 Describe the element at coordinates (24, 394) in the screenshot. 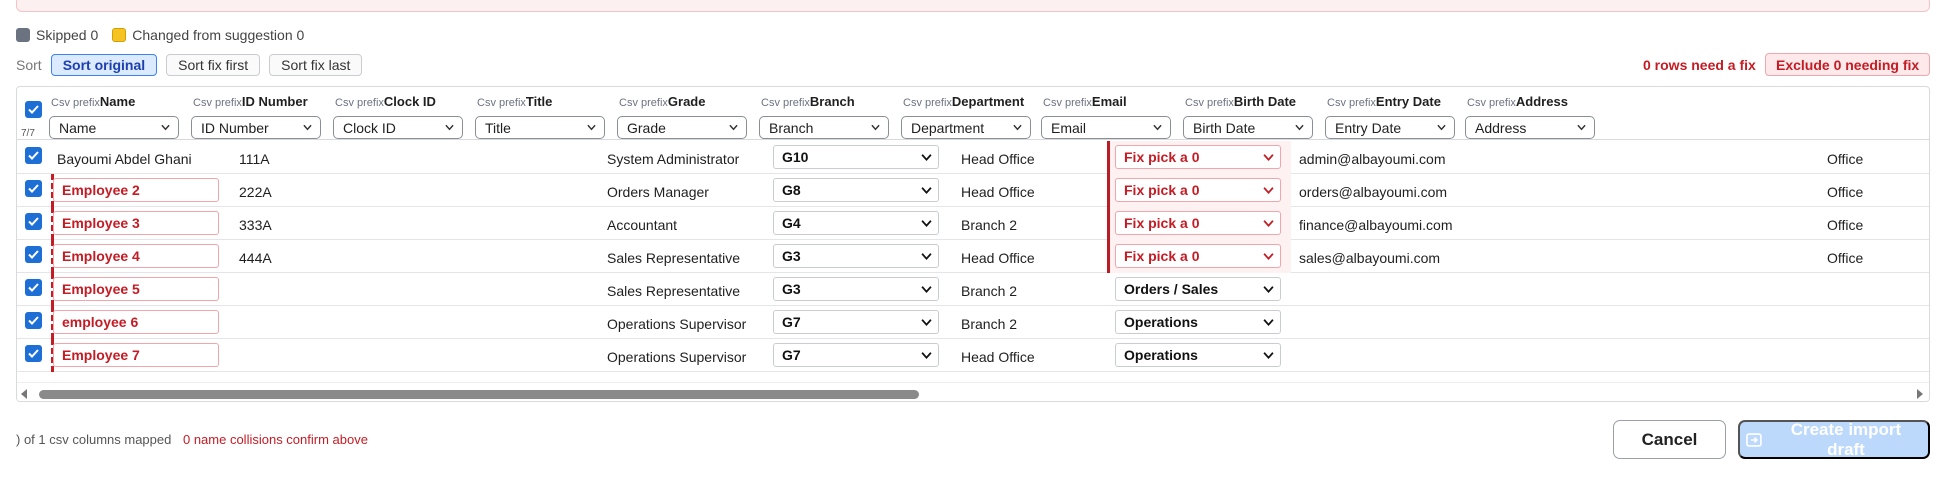

I see `scroll-left-arrow-icon` at that location.